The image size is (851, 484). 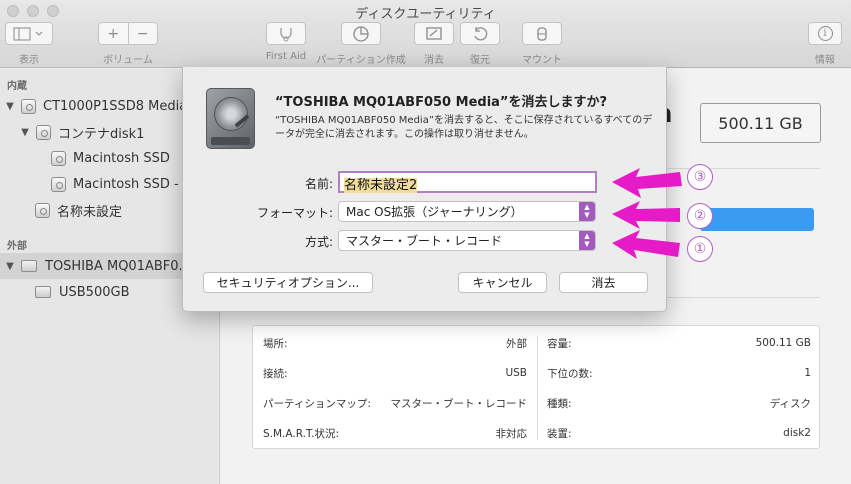 I want to click on capacity-box: 500.11 GB, so click(x=760, y=123).